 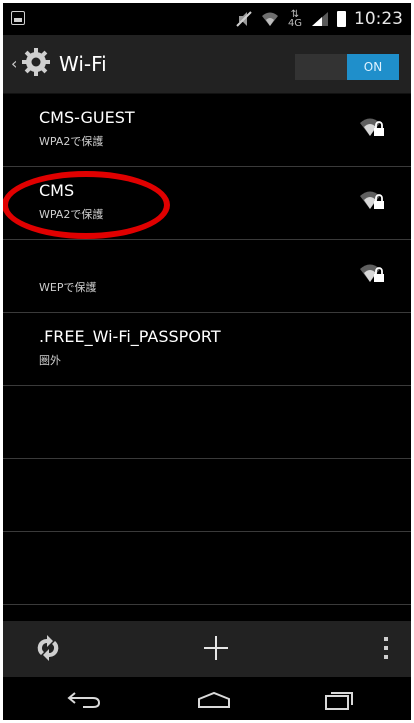 I want to click on signal-icon, so click(x=320, y=19).